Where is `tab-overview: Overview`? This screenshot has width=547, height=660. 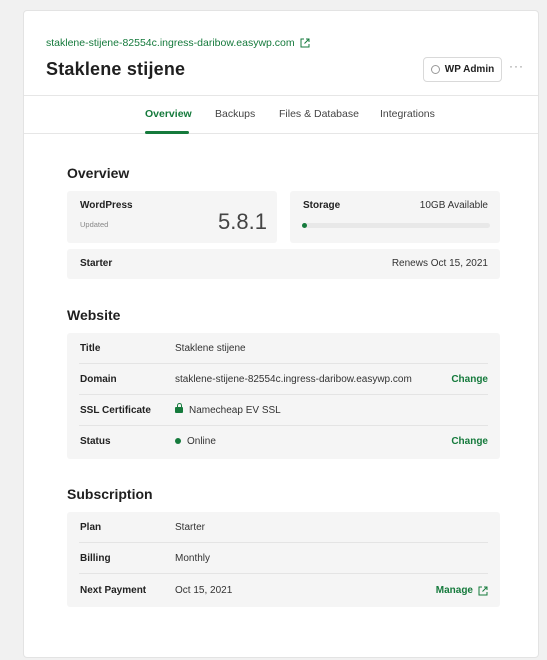 tab-overview: Overview is located at coordinates (168, 114).